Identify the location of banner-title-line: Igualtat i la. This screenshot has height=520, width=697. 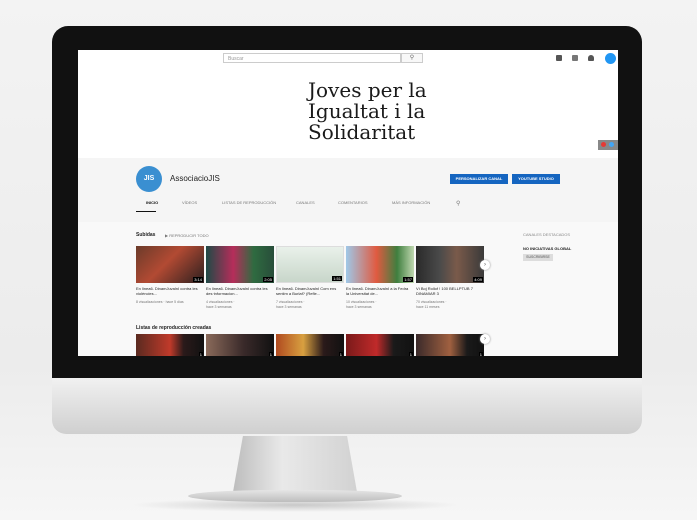
(367, 111).